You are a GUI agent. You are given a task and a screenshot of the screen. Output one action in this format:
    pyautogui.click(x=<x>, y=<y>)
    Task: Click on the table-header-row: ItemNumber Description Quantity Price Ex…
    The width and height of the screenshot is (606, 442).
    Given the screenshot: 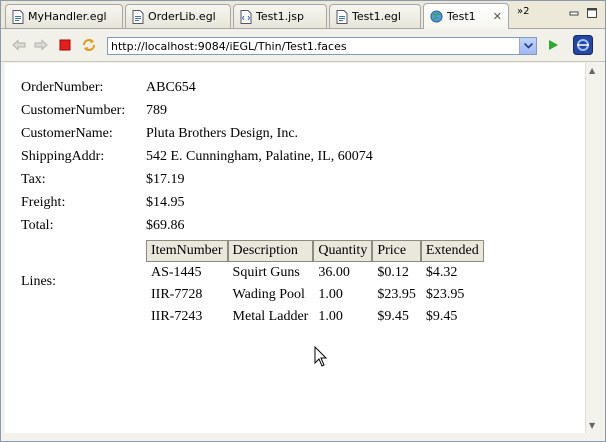 What is the action you would take?
    pyautogui.click(x=315, y=251)
    